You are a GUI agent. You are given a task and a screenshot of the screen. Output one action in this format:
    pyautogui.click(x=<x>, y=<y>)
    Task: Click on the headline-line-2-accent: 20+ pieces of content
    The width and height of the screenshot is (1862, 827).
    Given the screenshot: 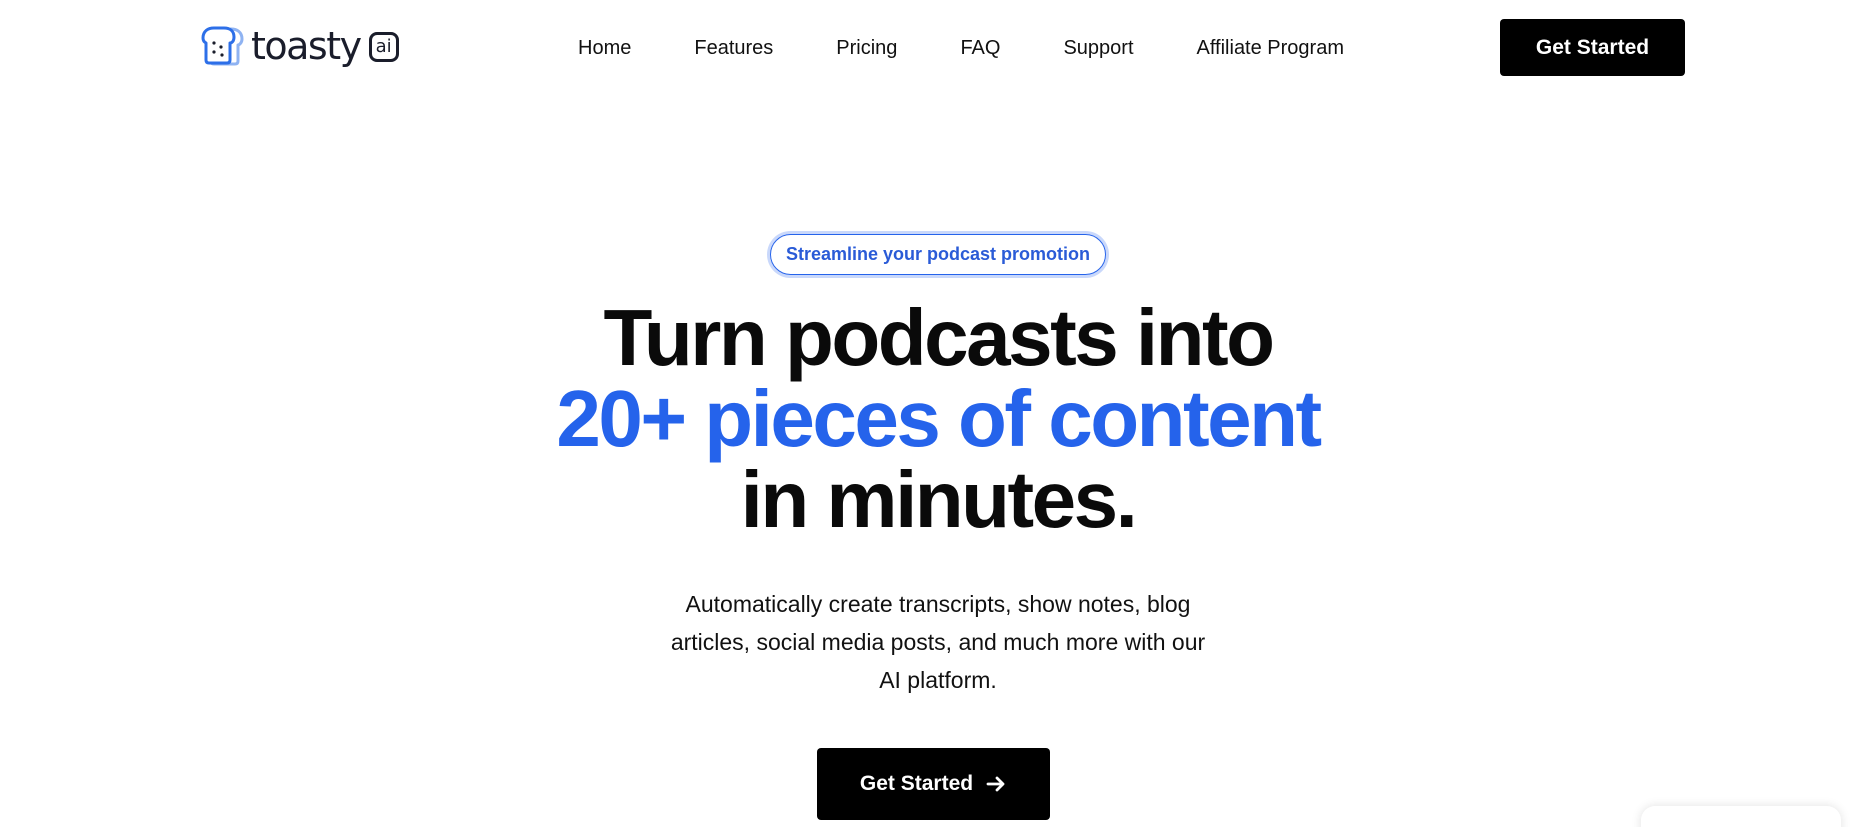 What is the action you would take?
    pyautogui.click(x=939, y=418)
    